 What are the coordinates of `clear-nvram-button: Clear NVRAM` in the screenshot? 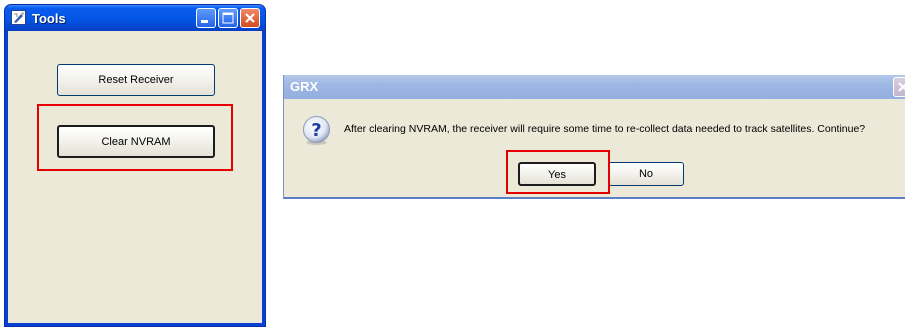 It's located at (136, 141).